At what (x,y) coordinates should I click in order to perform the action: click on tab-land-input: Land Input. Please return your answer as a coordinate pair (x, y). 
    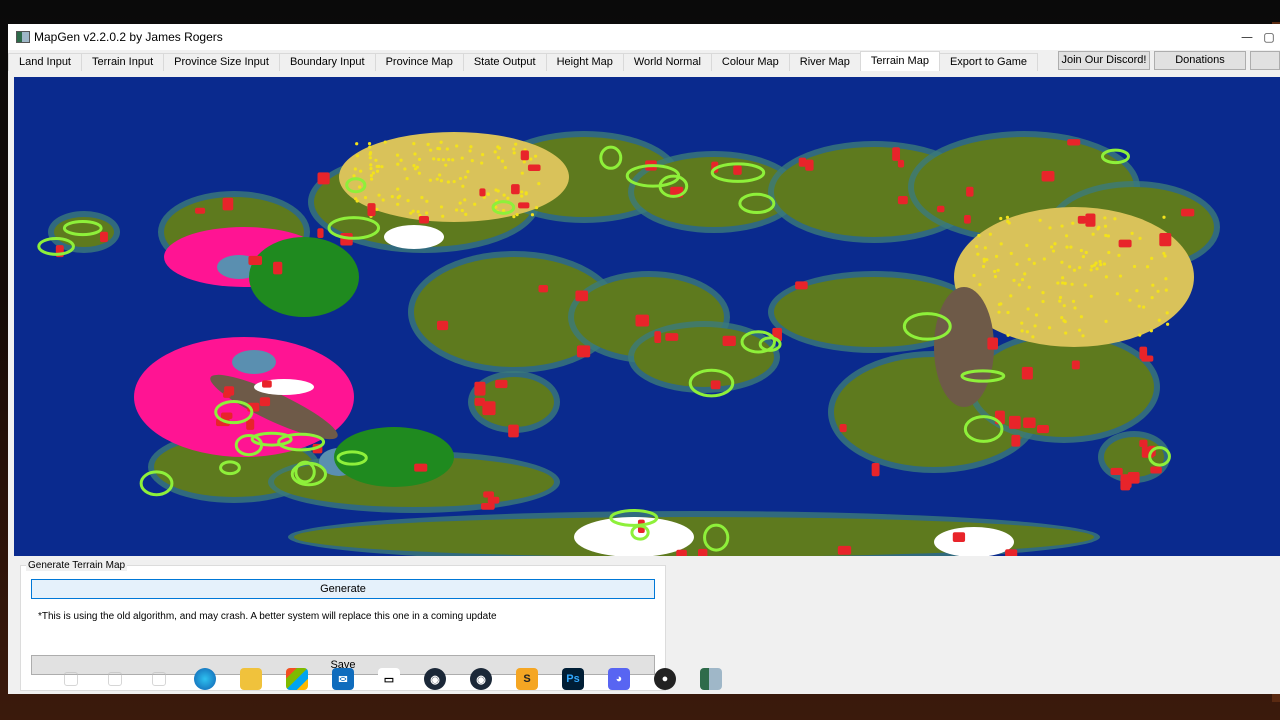
    Looking at the image, I should click on (45, 62).